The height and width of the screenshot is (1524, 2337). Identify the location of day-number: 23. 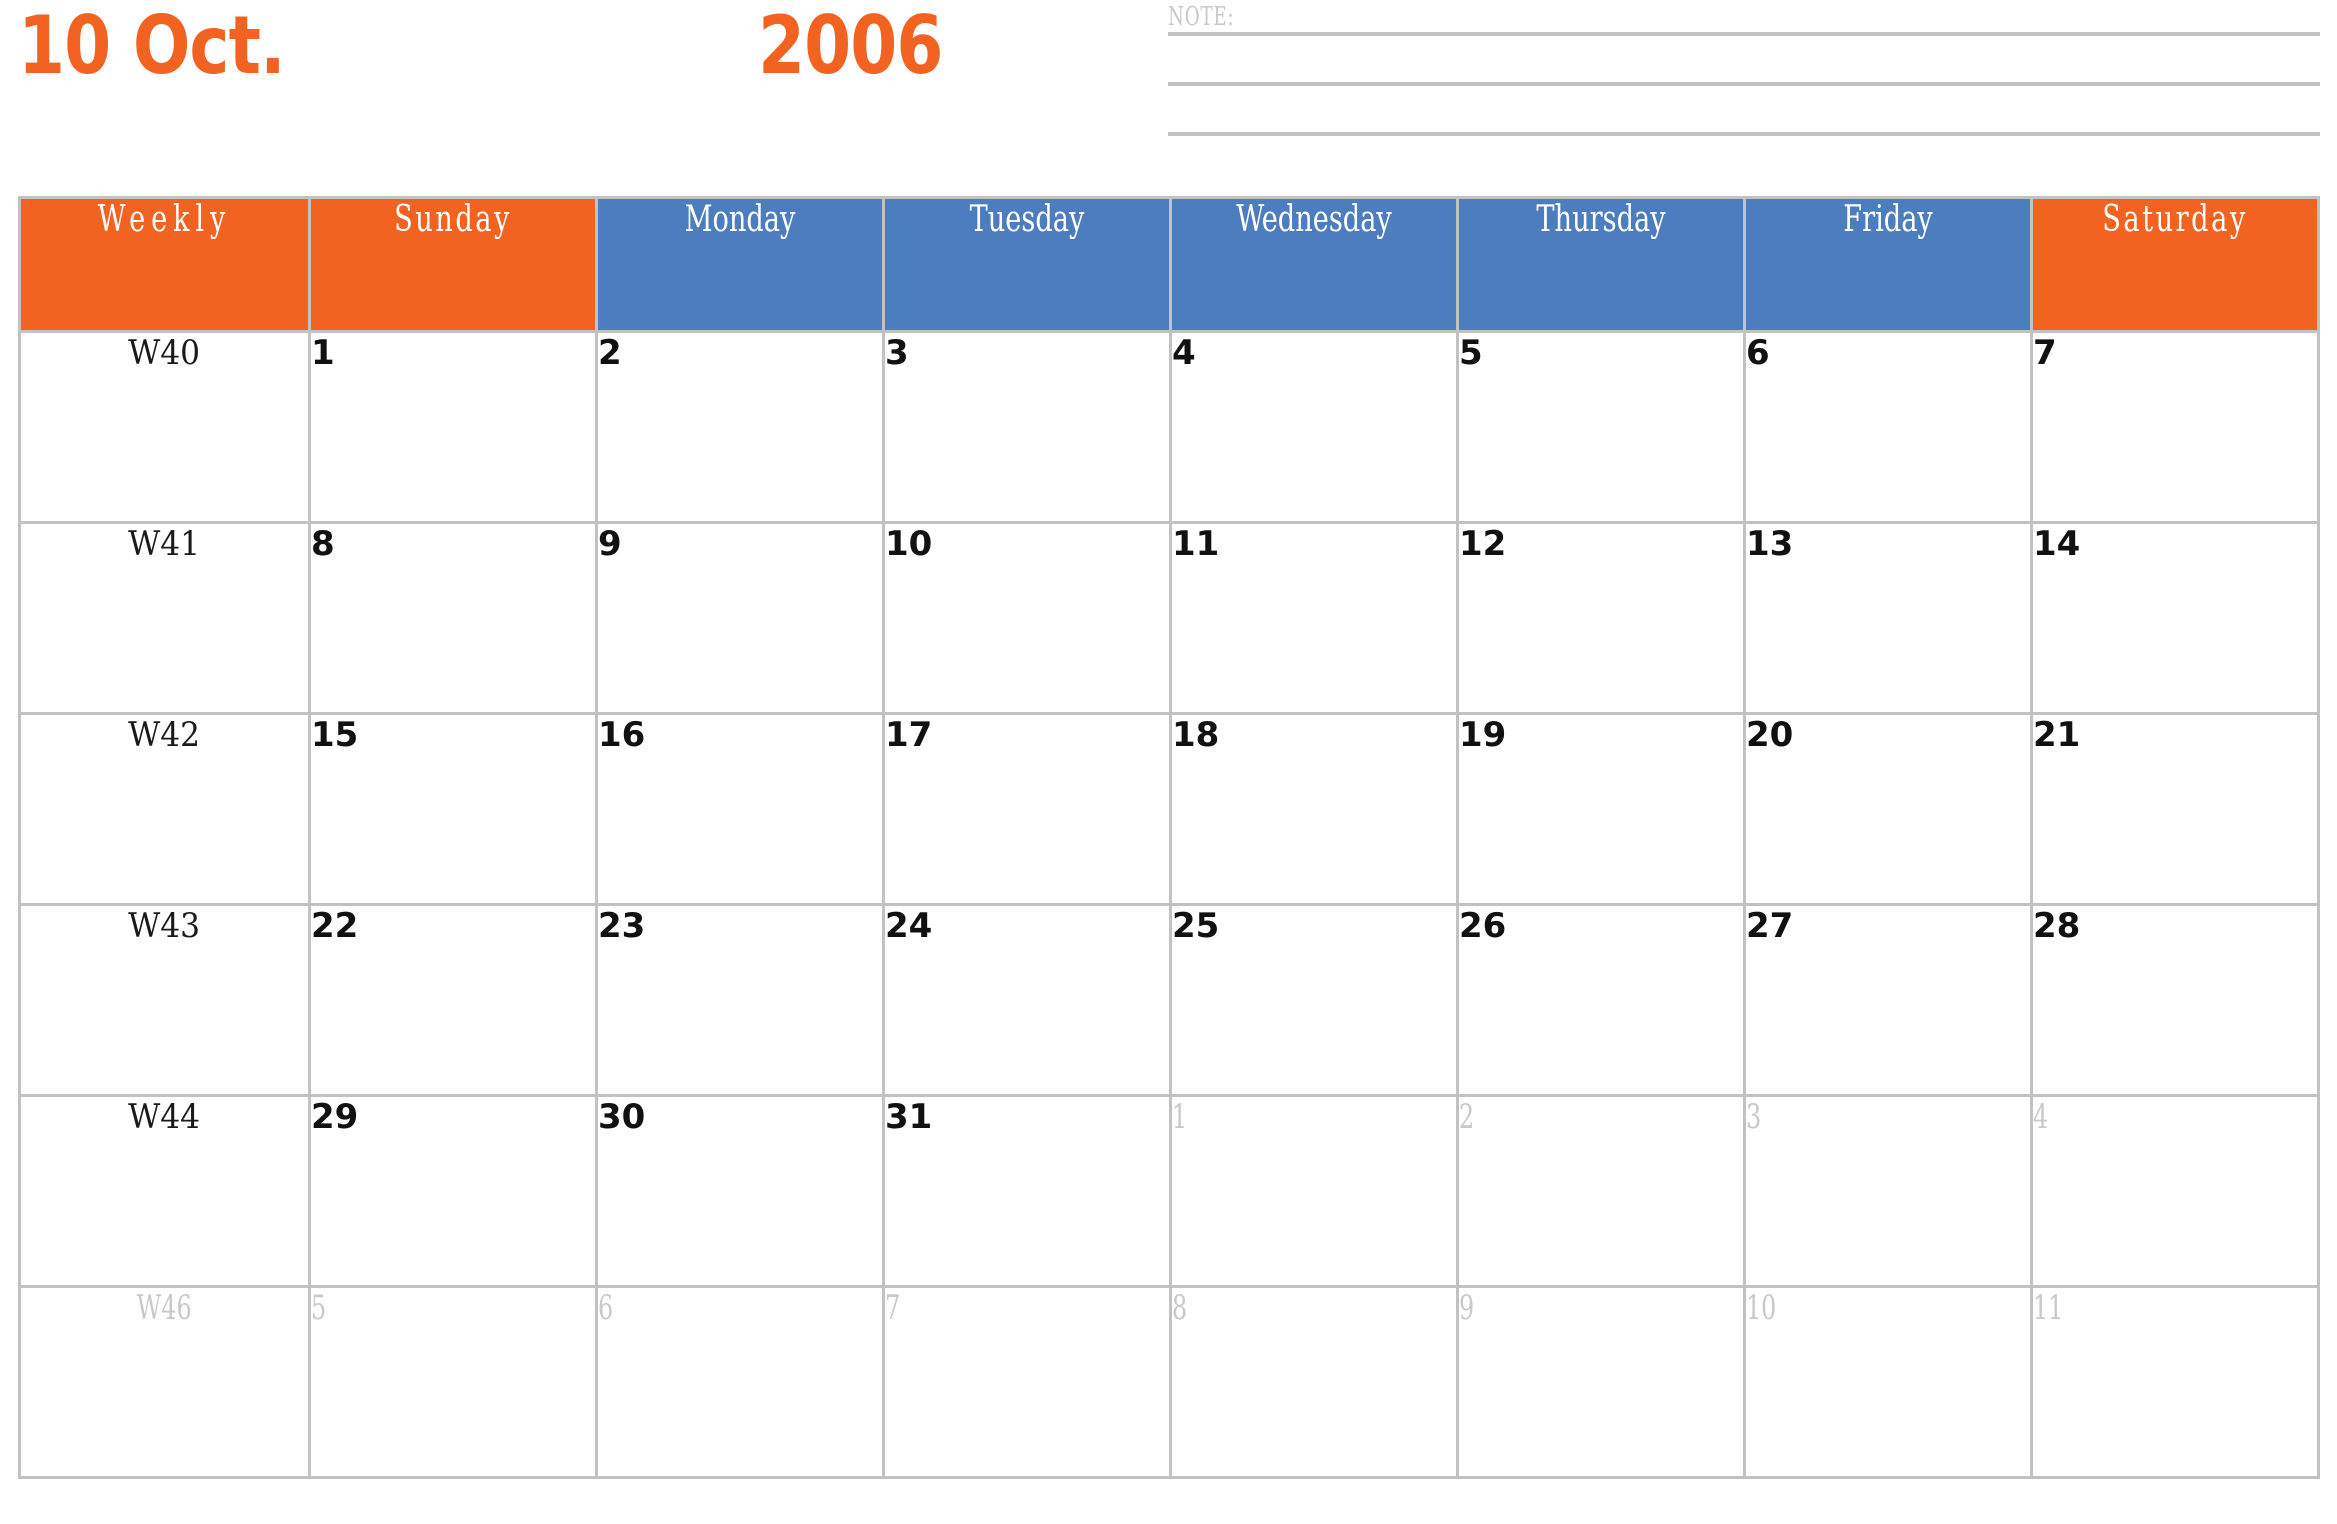
(622, 926).